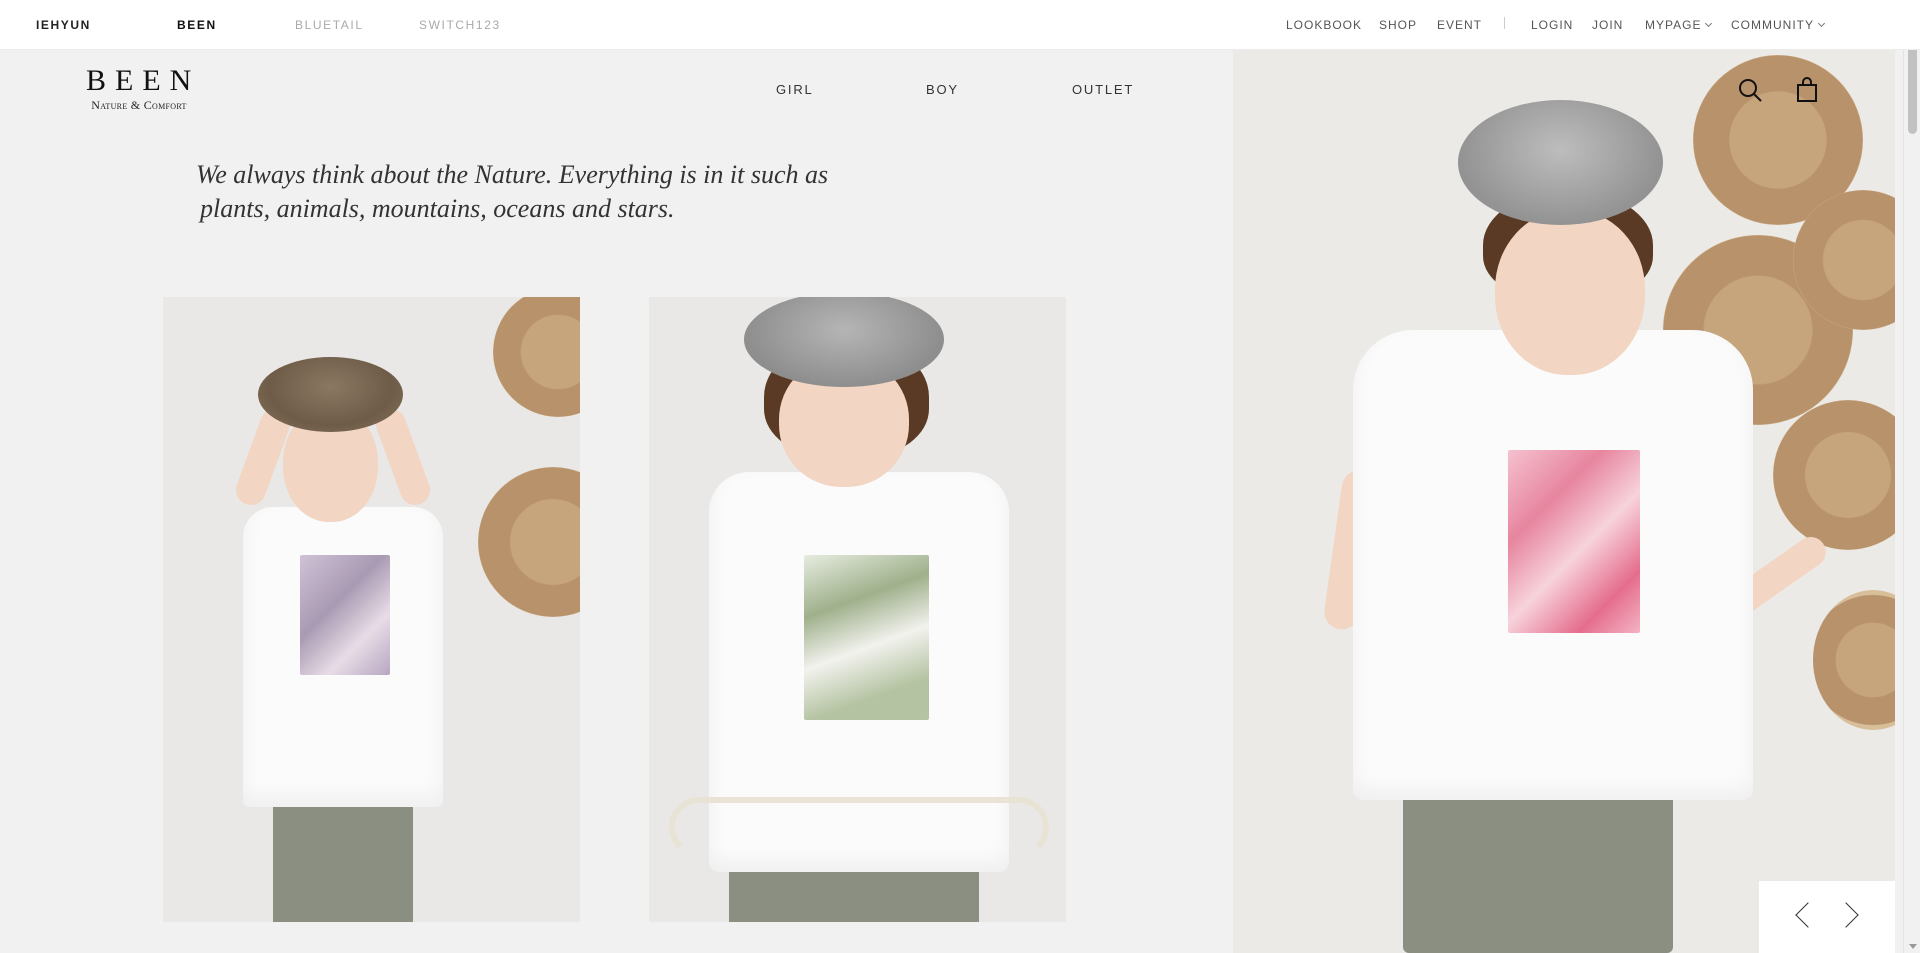  I want to click on search-icon, so click(1750, 90).